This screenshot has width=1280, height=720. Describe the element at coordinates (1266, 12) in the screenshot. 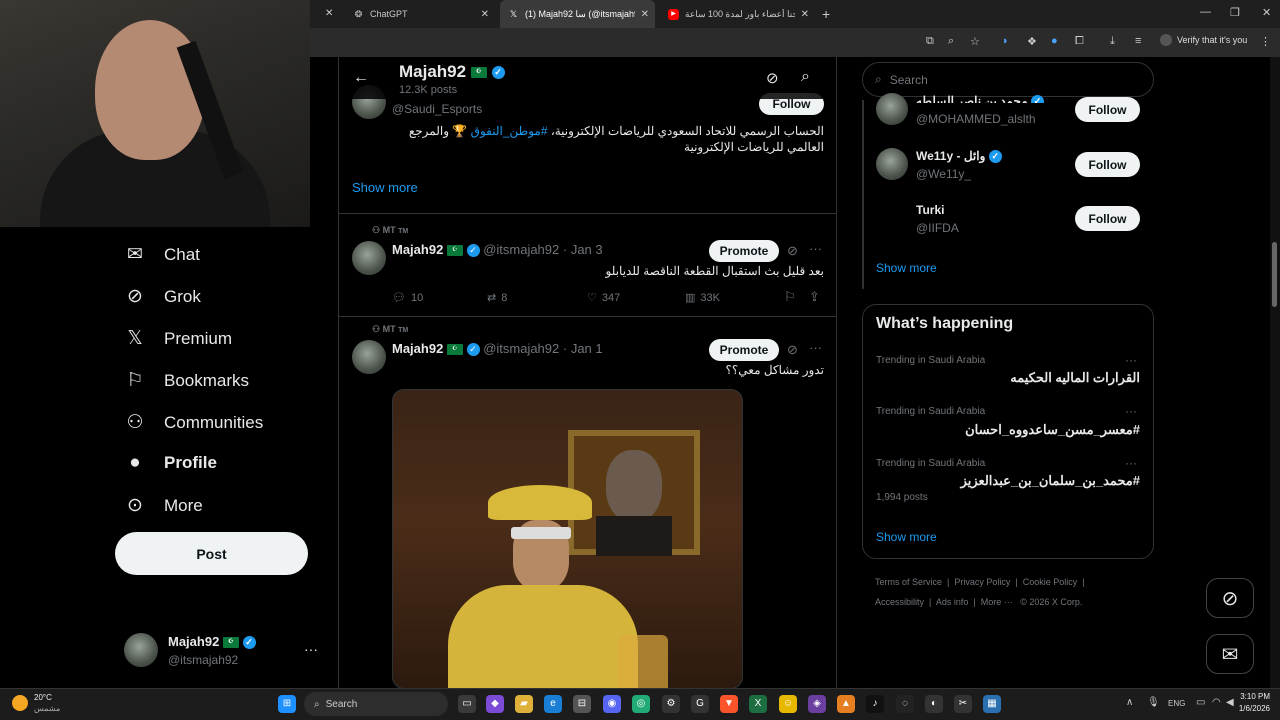

I see `close-window-icon: ✕` at that location.